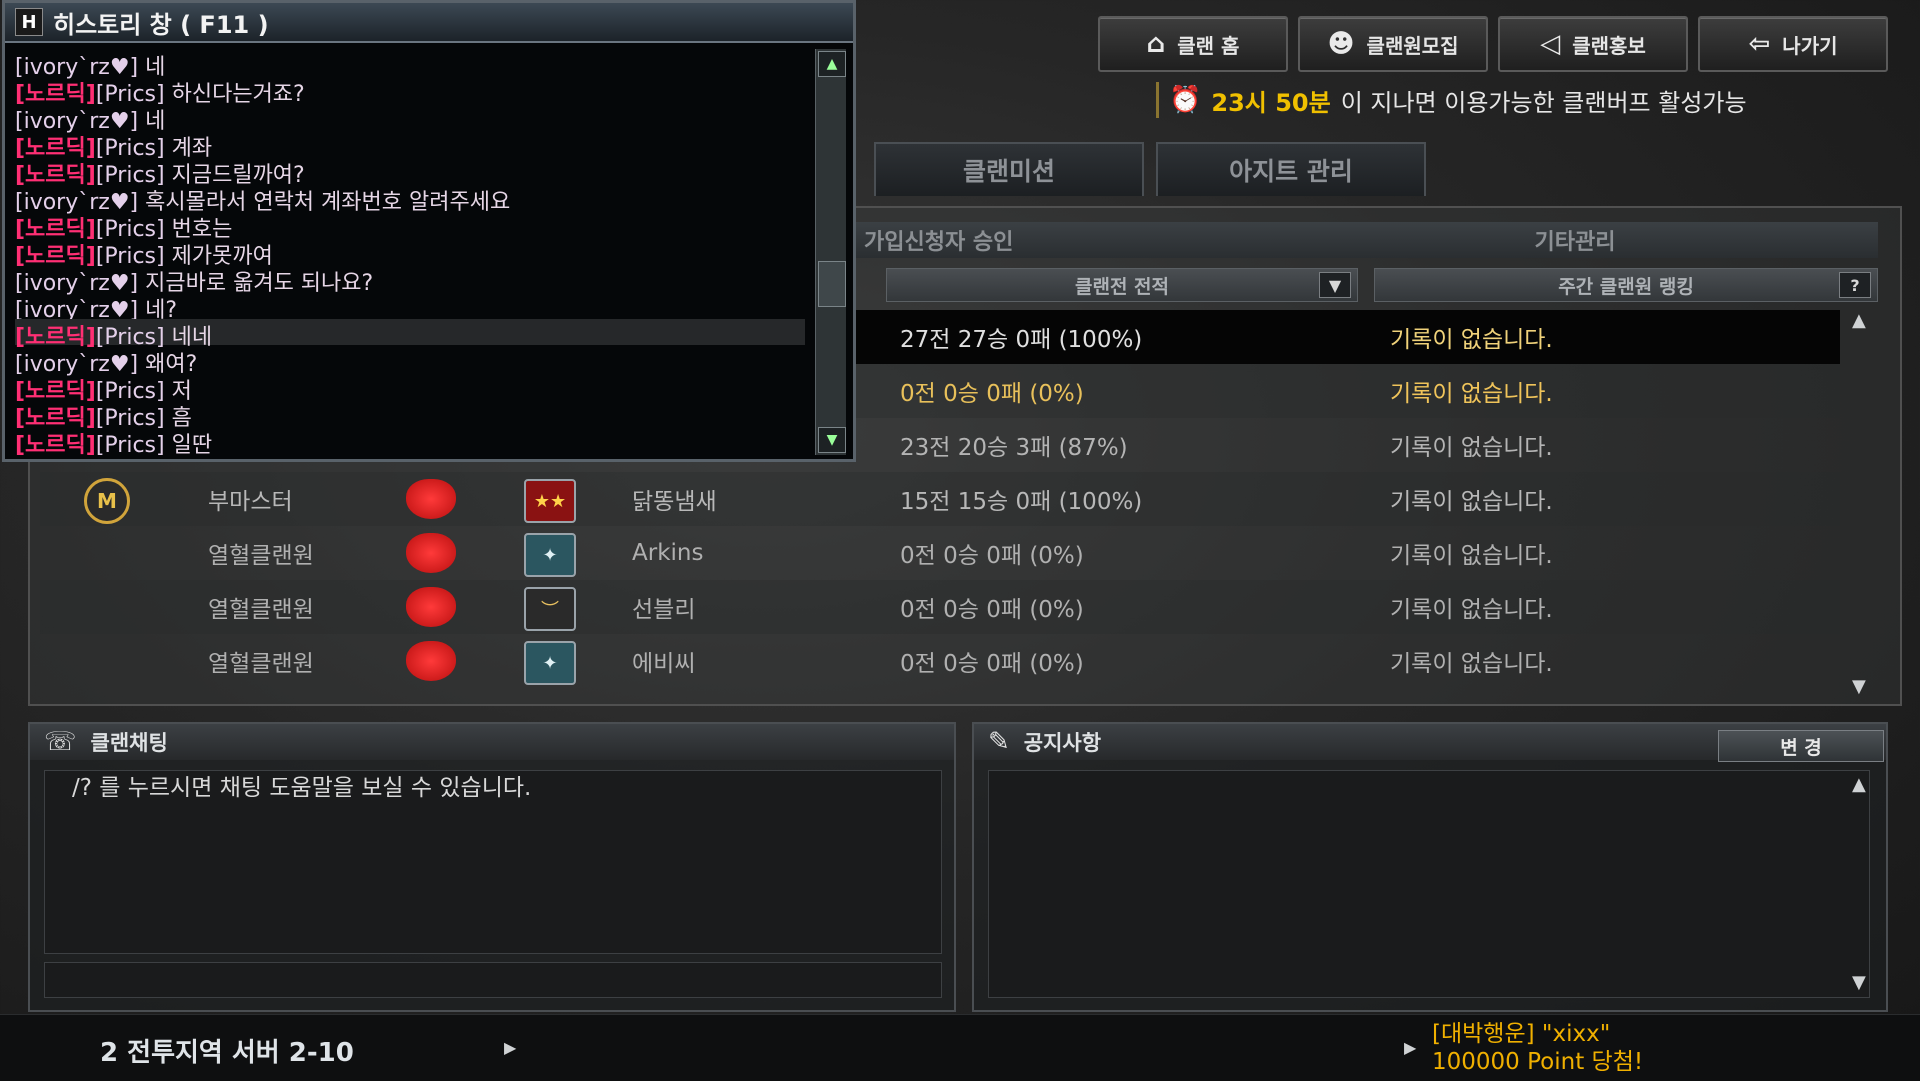 The height and width of the screenshot is (1081, 1920). What do you see at coordinates (940, 661) in the screenshot?
I see `table-row: 열혈클랜원 ✦ 에비씨 0전 0승 0패 (0%) 기록이 없습니다.` at bounding box center [940, 661].